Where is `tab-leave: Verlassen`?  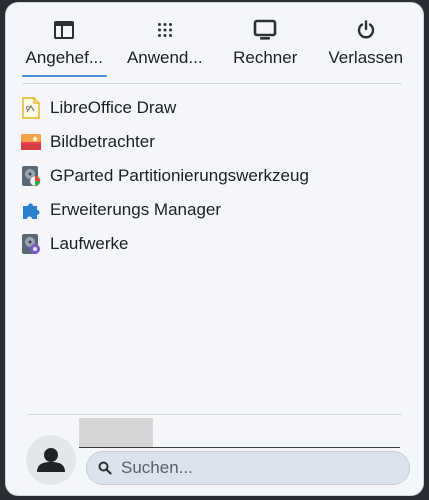
tab-leave: Verlassen is located at coordinates (366, 47).